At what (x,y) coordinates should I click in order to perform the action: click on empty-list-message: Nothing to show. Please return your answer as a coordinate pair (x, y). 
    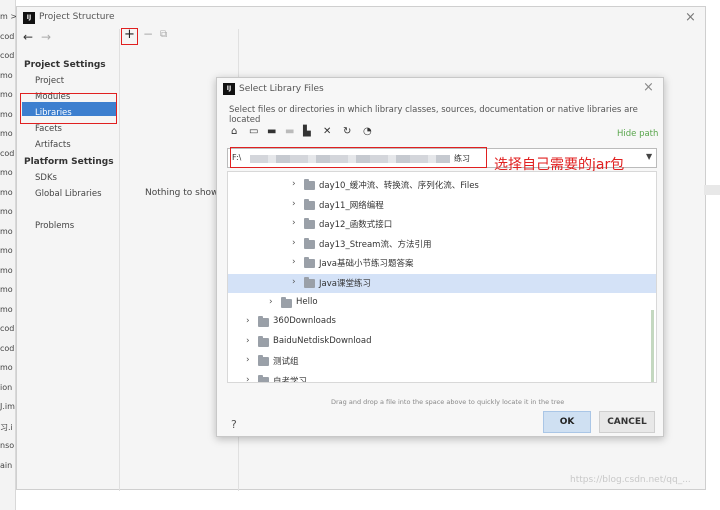
    Looking at the image, I should click on (182, 193).